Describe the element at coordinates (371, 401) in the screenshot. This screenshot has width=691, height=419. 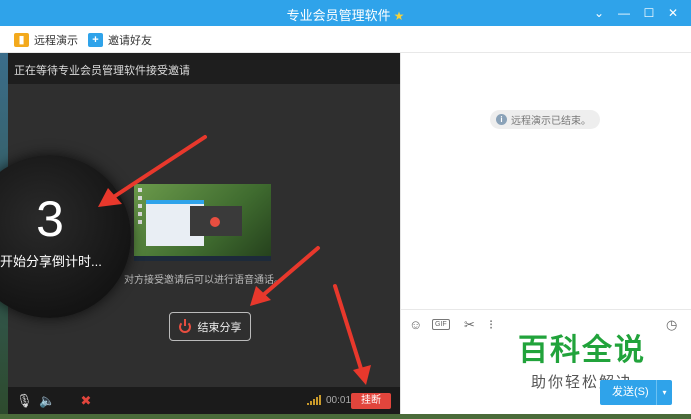
I see `hang-up-button: 挂断` at that location.